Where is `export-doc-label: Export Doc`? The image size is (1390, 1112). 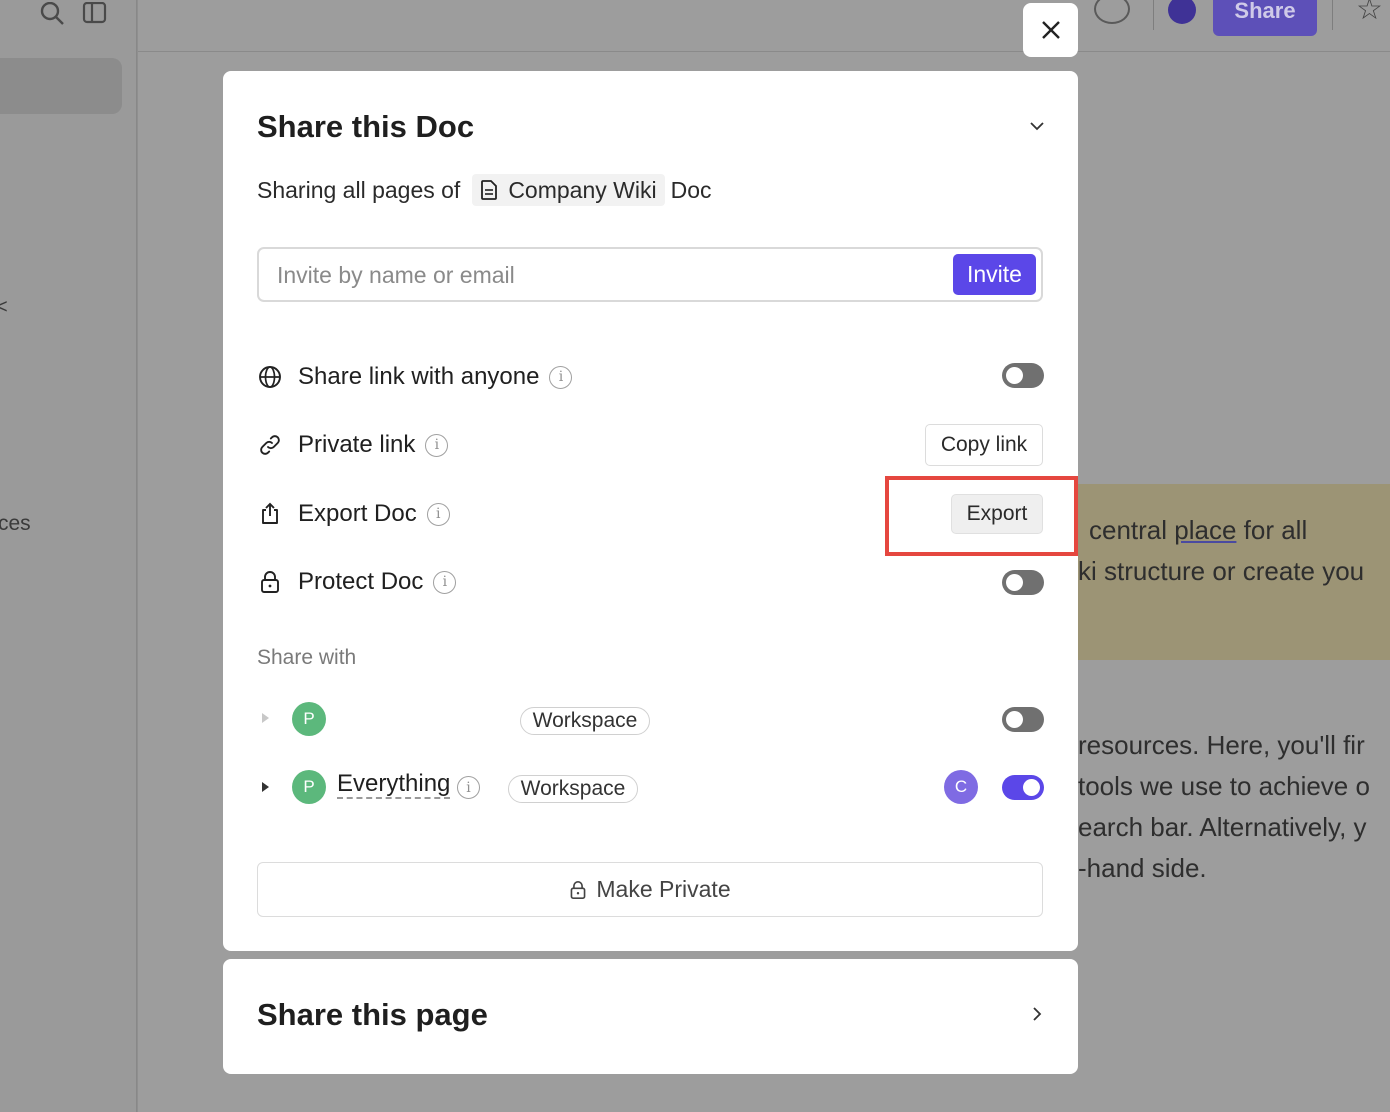 export-doc-label: Export Doc is located at coordinates (357, 513).